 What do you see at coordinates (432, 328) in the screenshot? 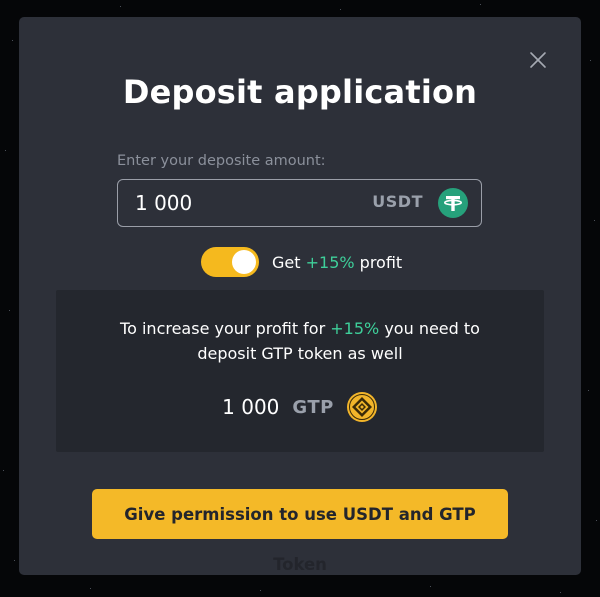
I see `info-line1-suffix: you need to` at bounding box center [432, 328].